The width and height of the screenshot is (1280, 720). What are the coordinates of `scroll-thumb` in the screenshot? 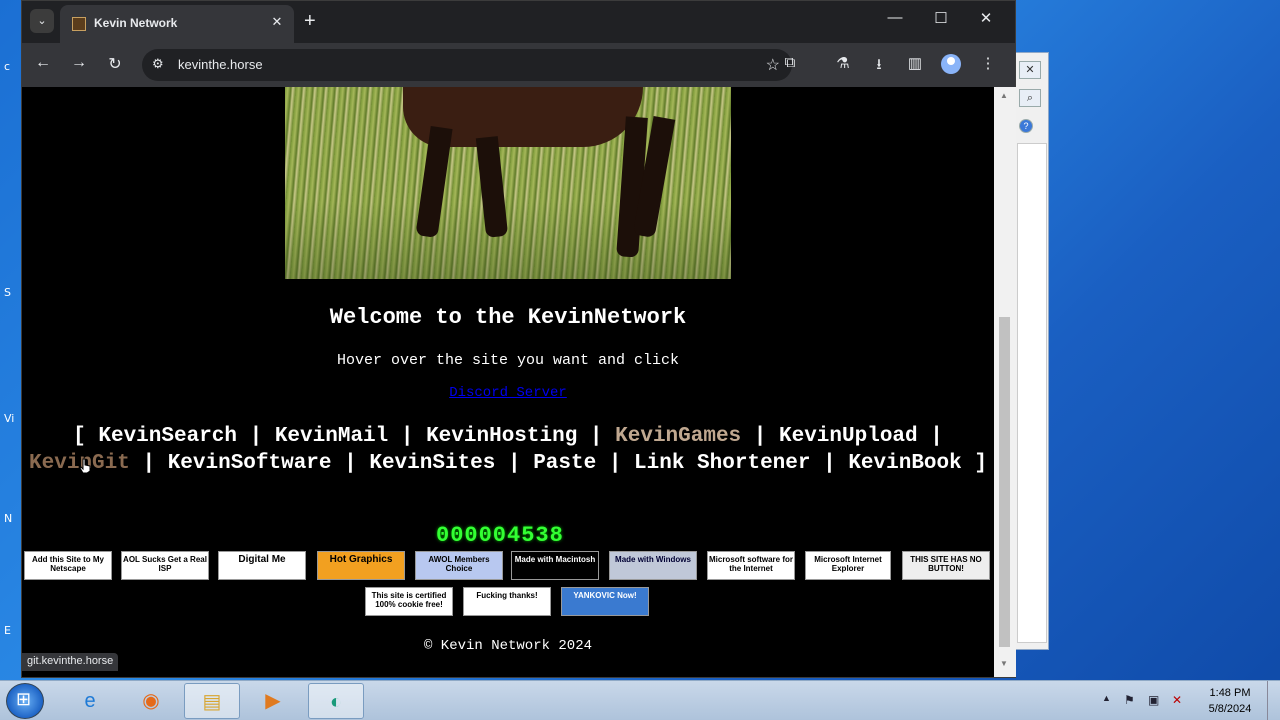 It's located at (1004, 482).